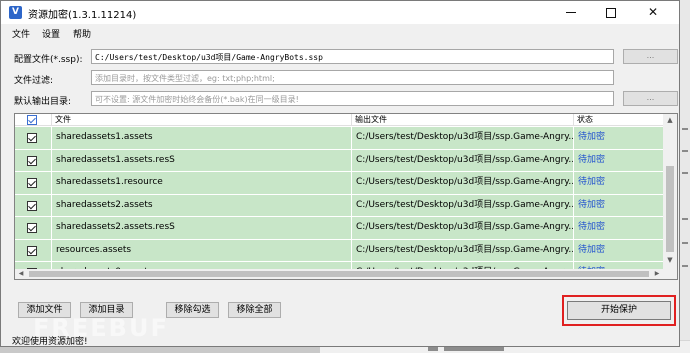  I want to click on window-title: 资源加密(1.3.1.11214), so click(82, 15).